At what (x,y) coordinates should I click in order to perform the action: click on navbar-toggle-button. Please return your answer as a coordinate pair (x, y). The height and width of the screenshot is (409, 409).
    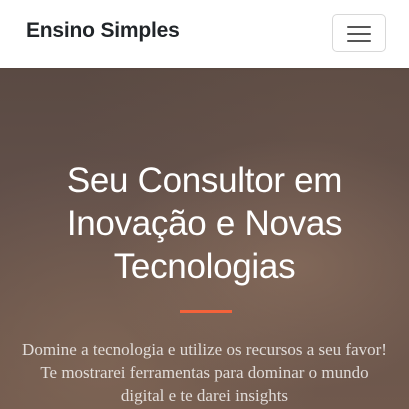
    Looking at the image, I should click on (359, 33).